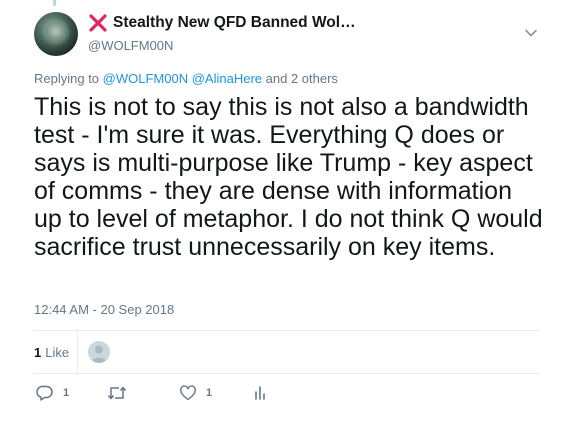 The width and height of the screenshot is (573, 424). I want to click on retweet-icon, so click(117, 393).